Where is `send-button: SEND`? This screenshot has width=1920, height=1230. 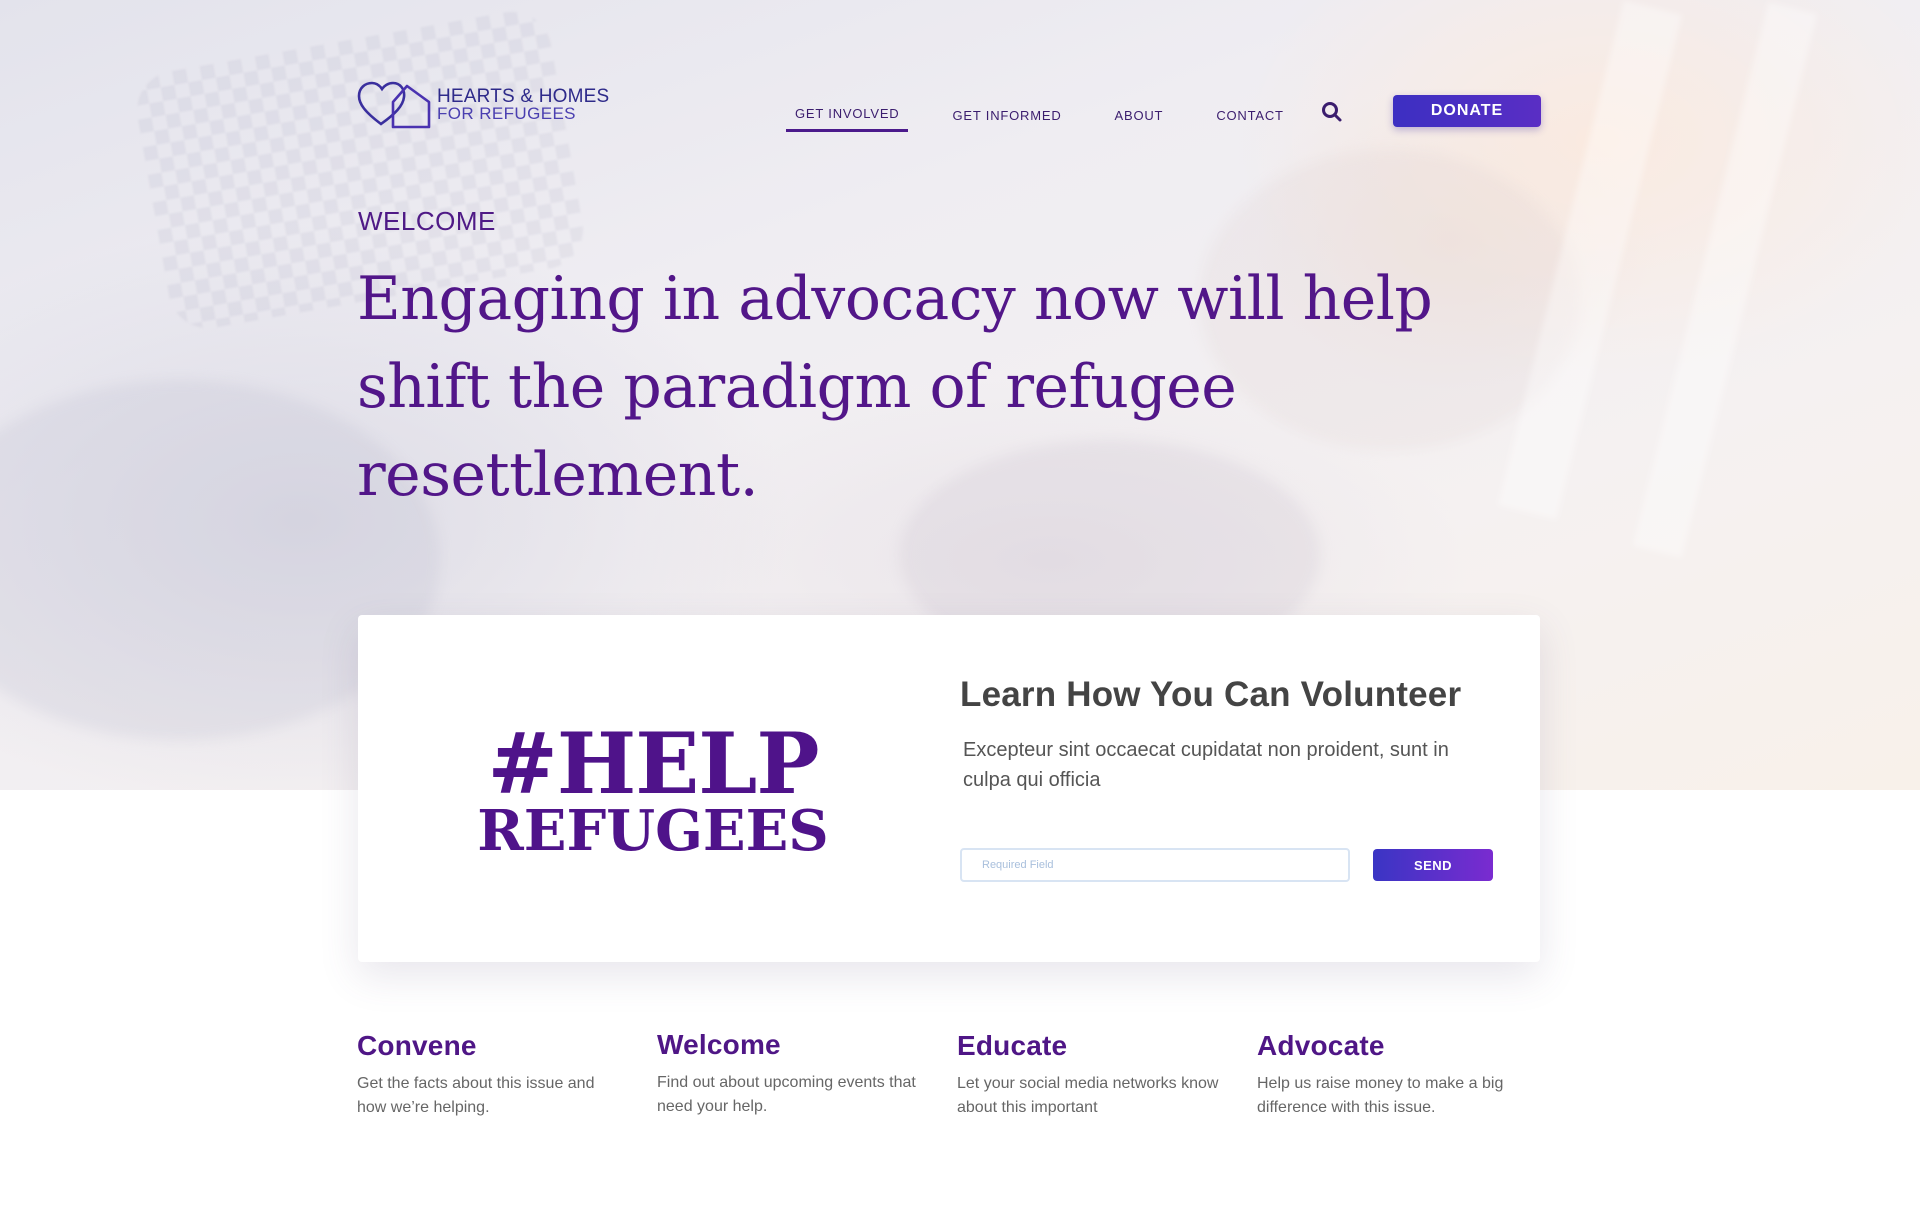
send-button: SEND is located at coordinates (1433, 865).